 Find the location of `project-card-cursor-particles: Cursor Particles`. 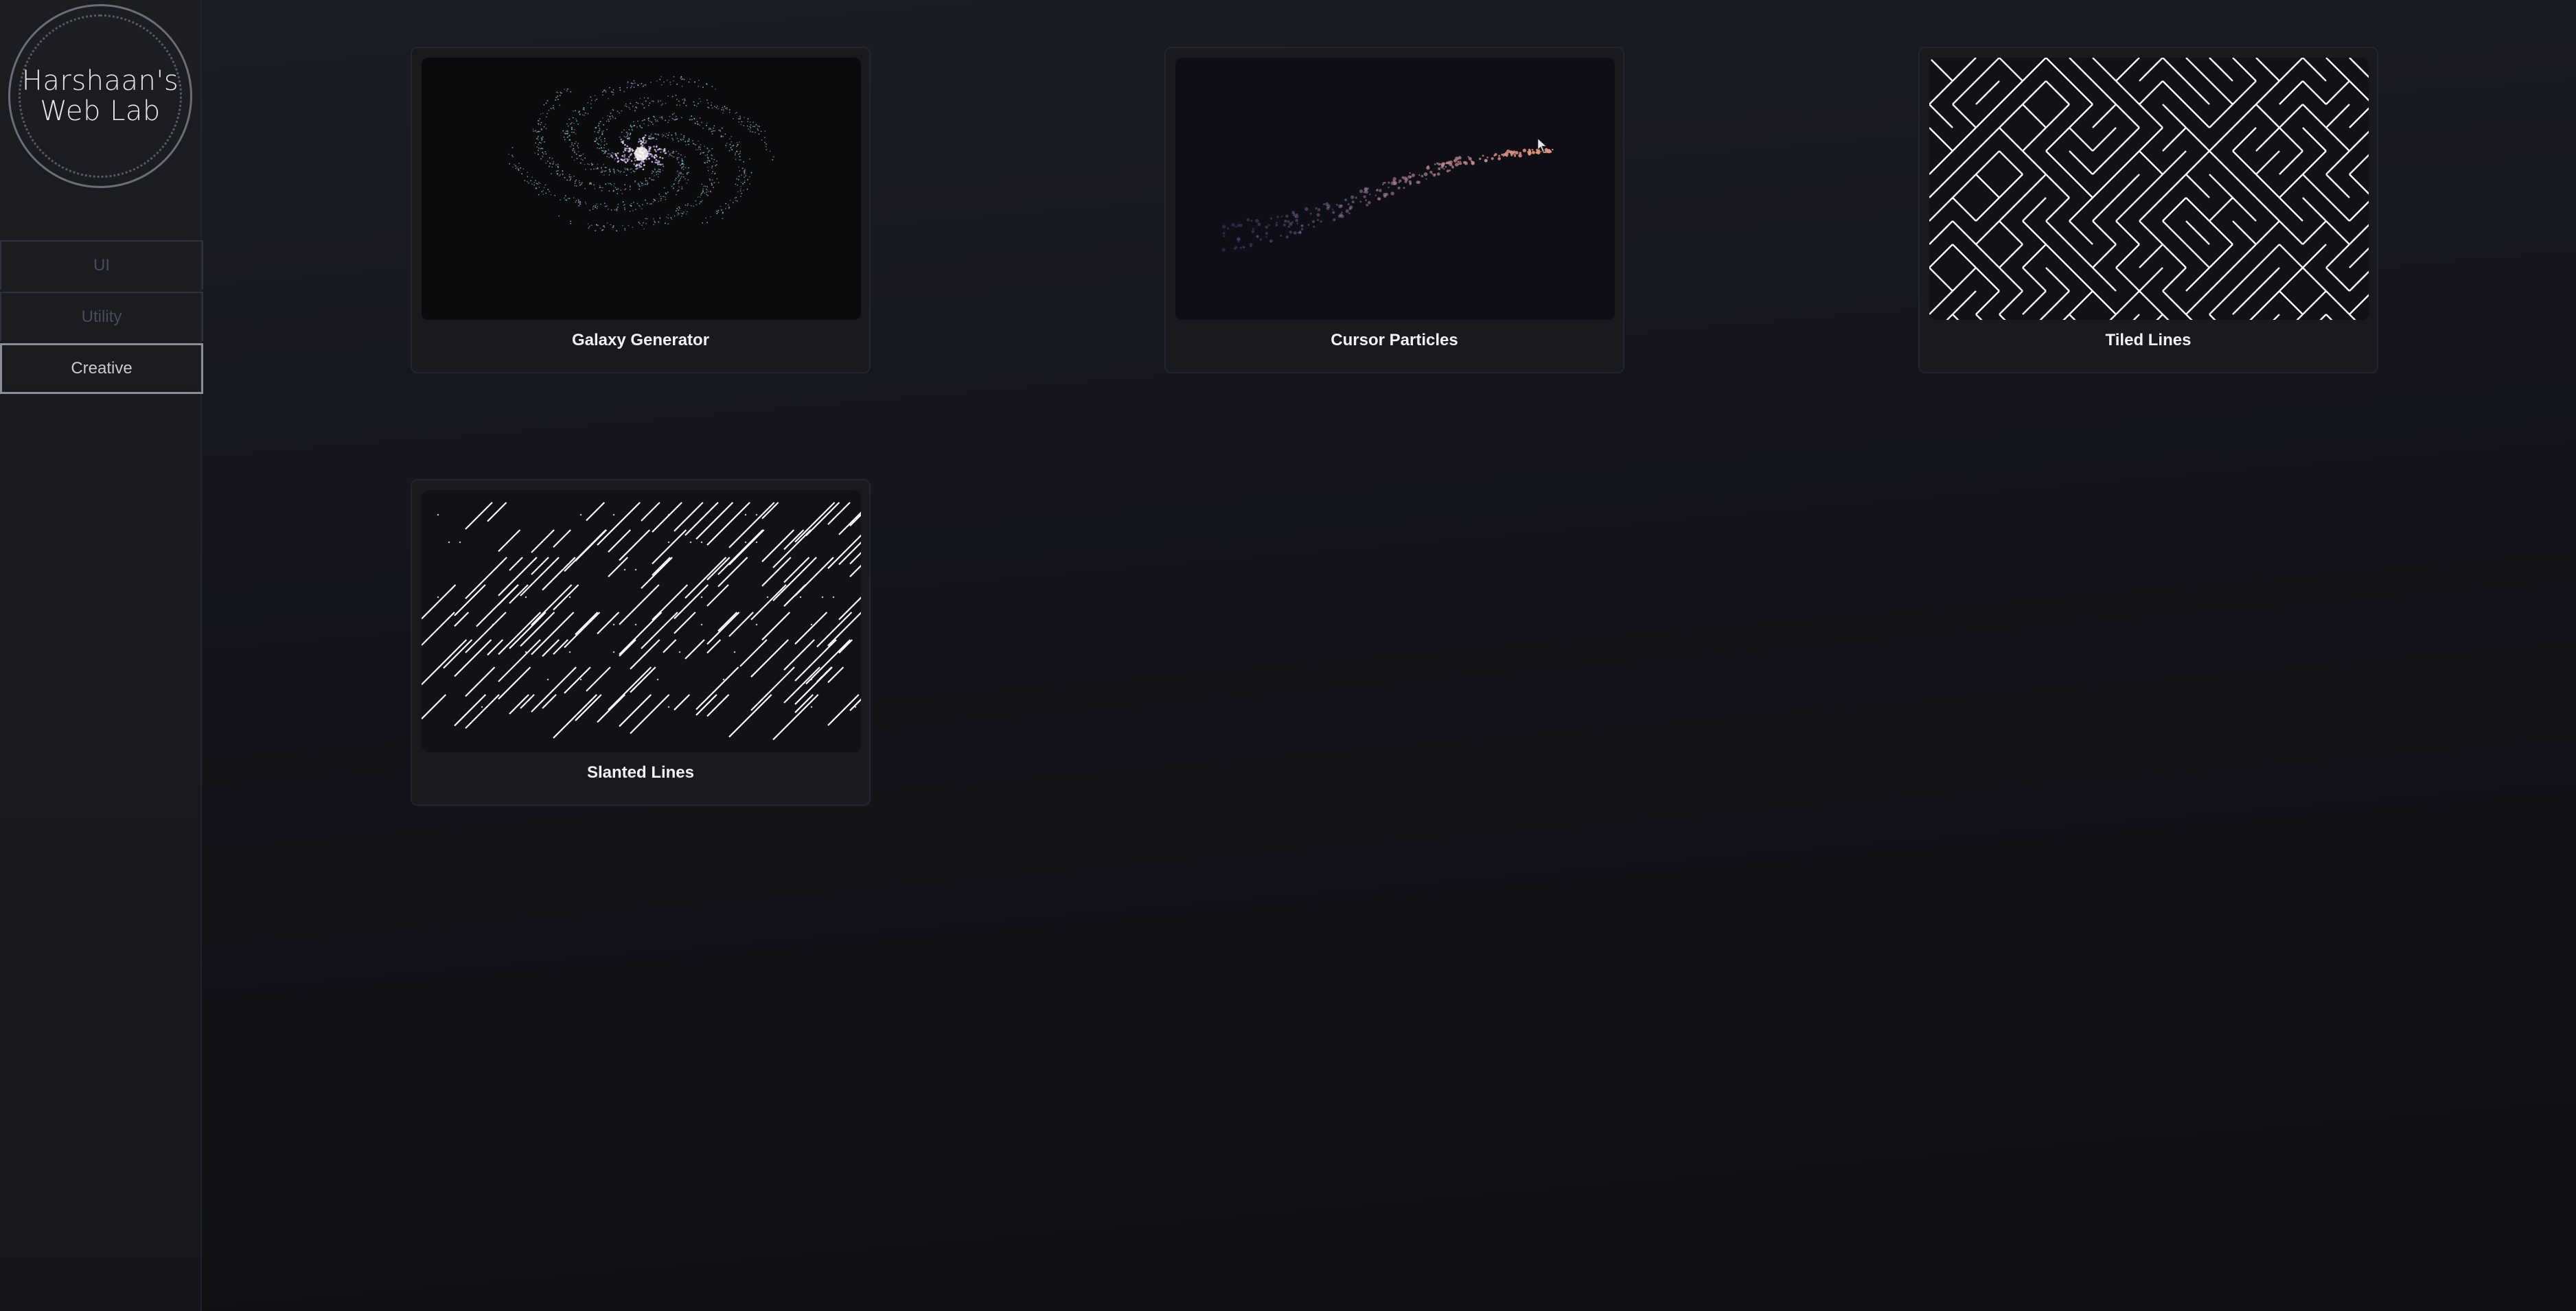

project-card-cursor-particles: Cursor Particles is located at coordinates (1394, 210).